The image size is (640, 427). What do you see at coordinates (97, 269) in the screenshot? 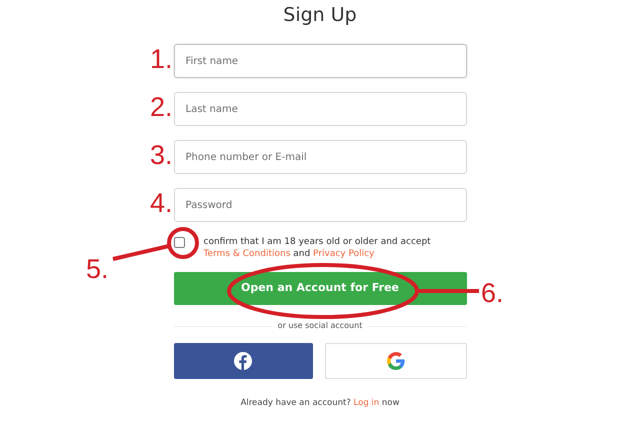
I see `callout-number: 5.` at bounding box center [97, 269].